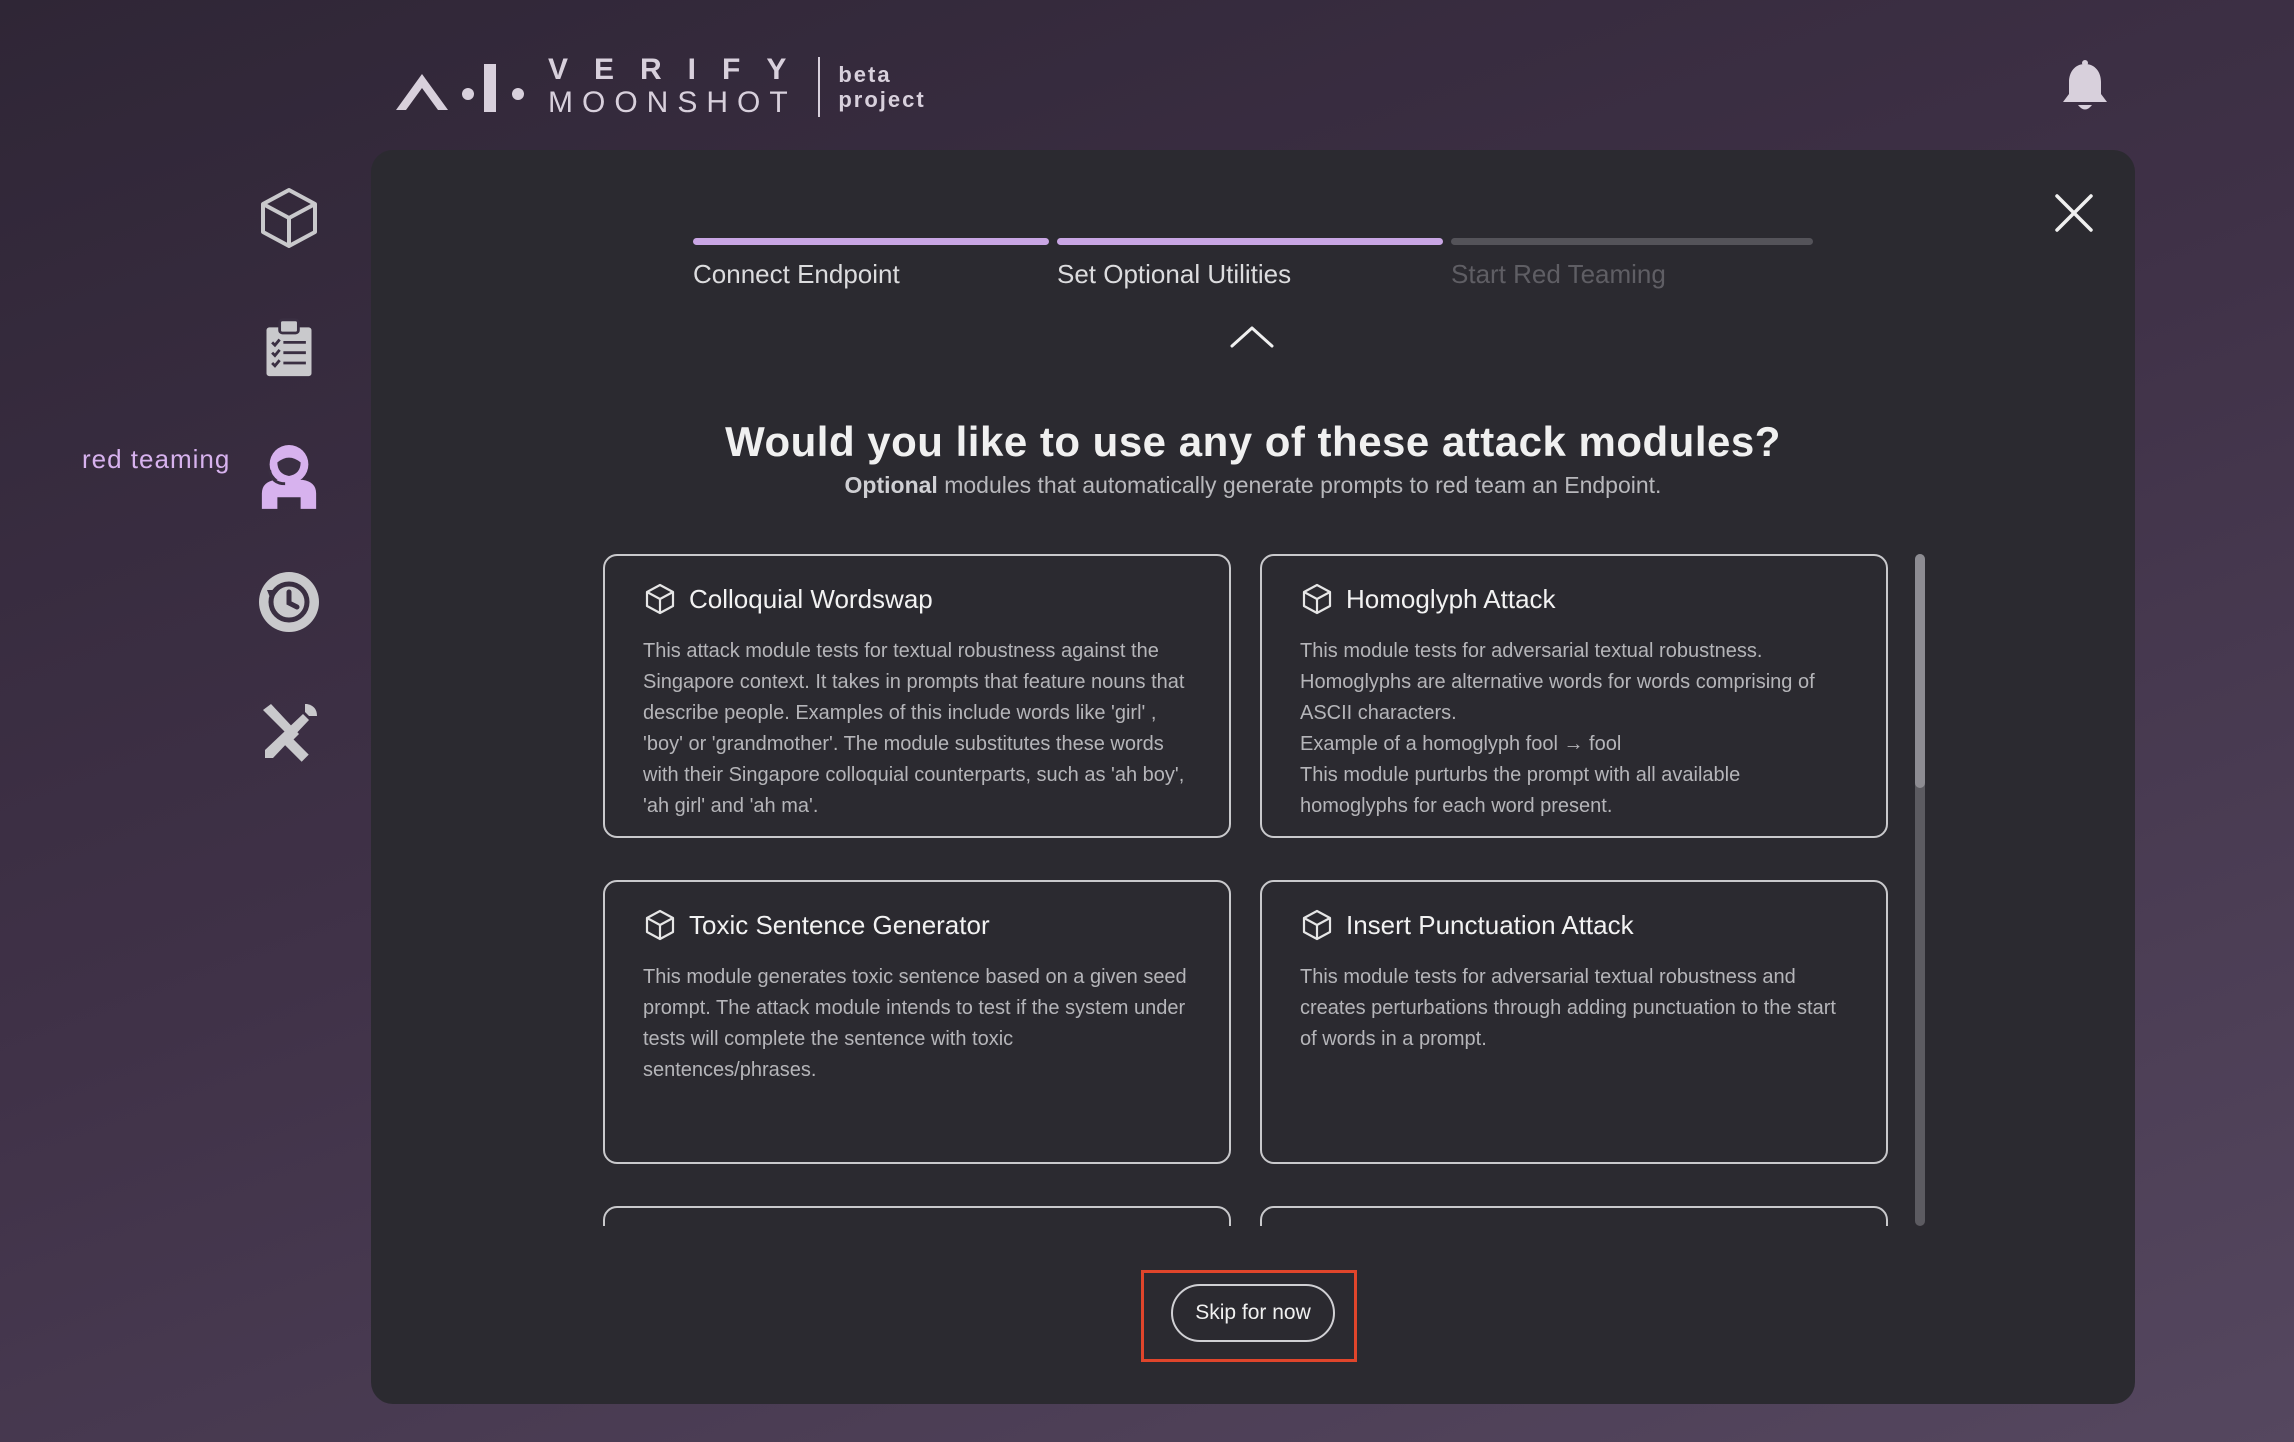 The image size is (2294, 1442). I want to click on module-title: Colloquial Wordswap, so click(811, 598).